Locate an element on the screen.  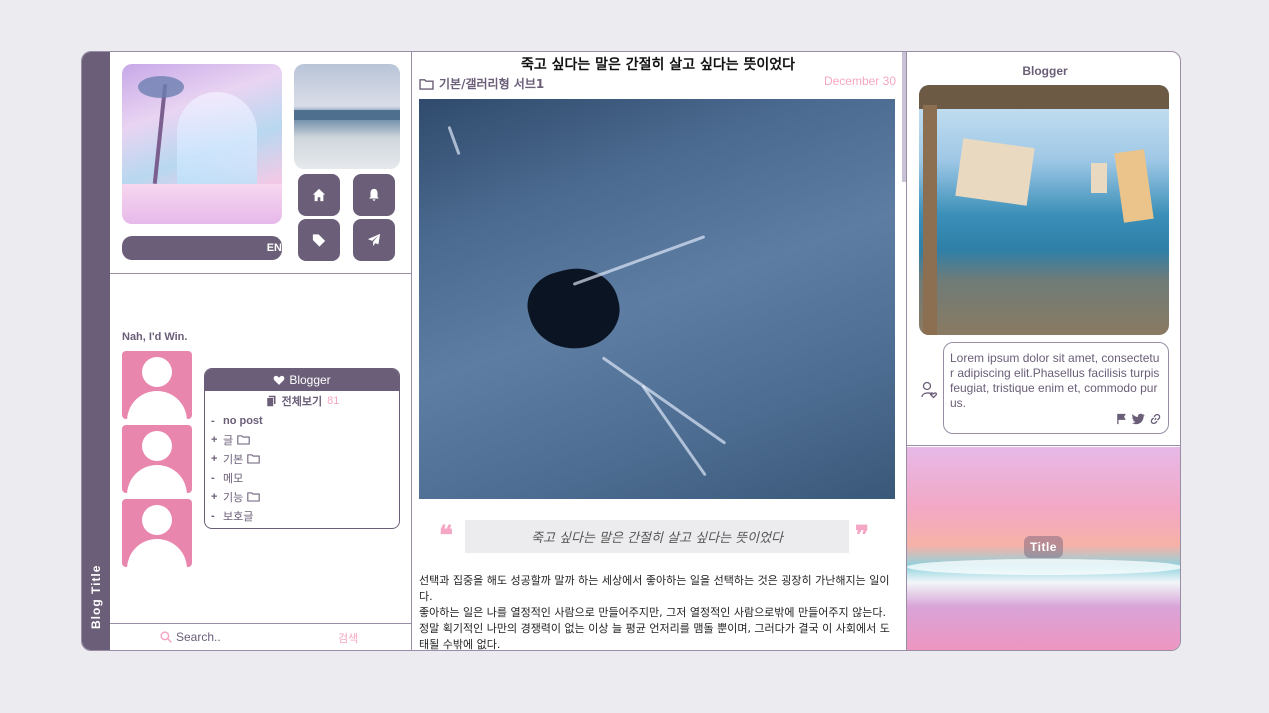
heart-icon is located at coordinates (279, 380).